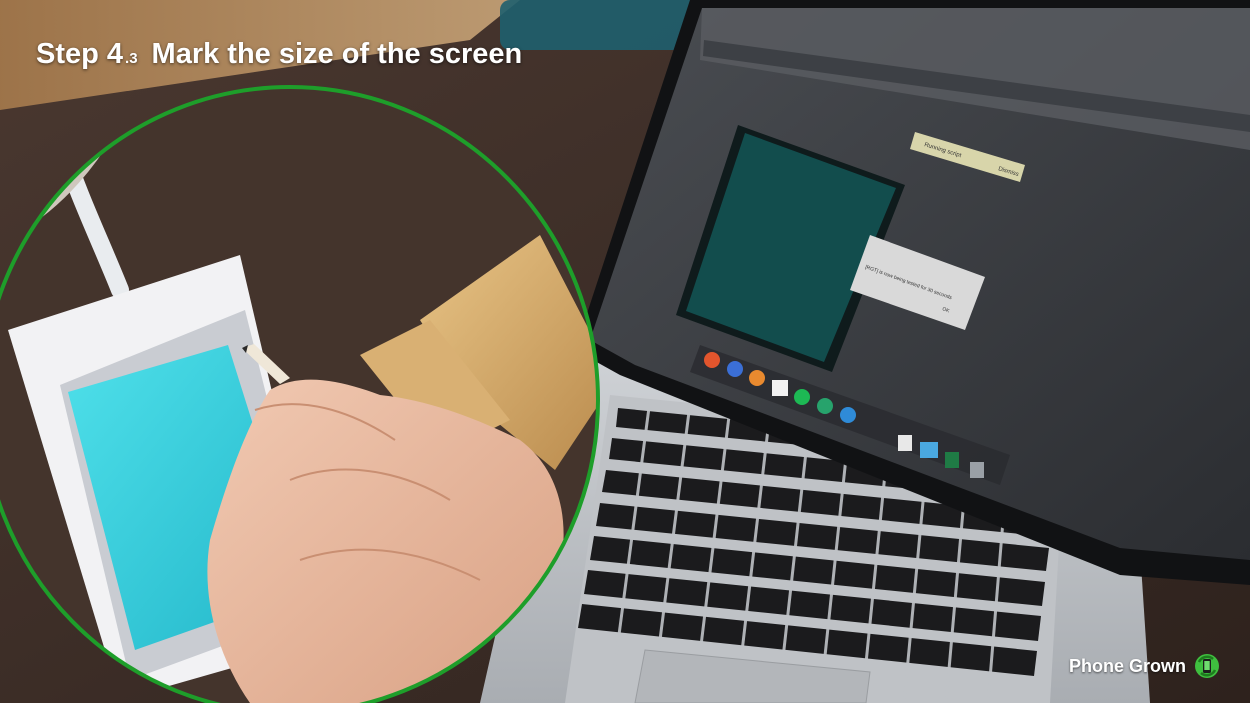 This screenshot has width=1250, height=703. I want to click on step-number: Step 4, so click(80, 54).